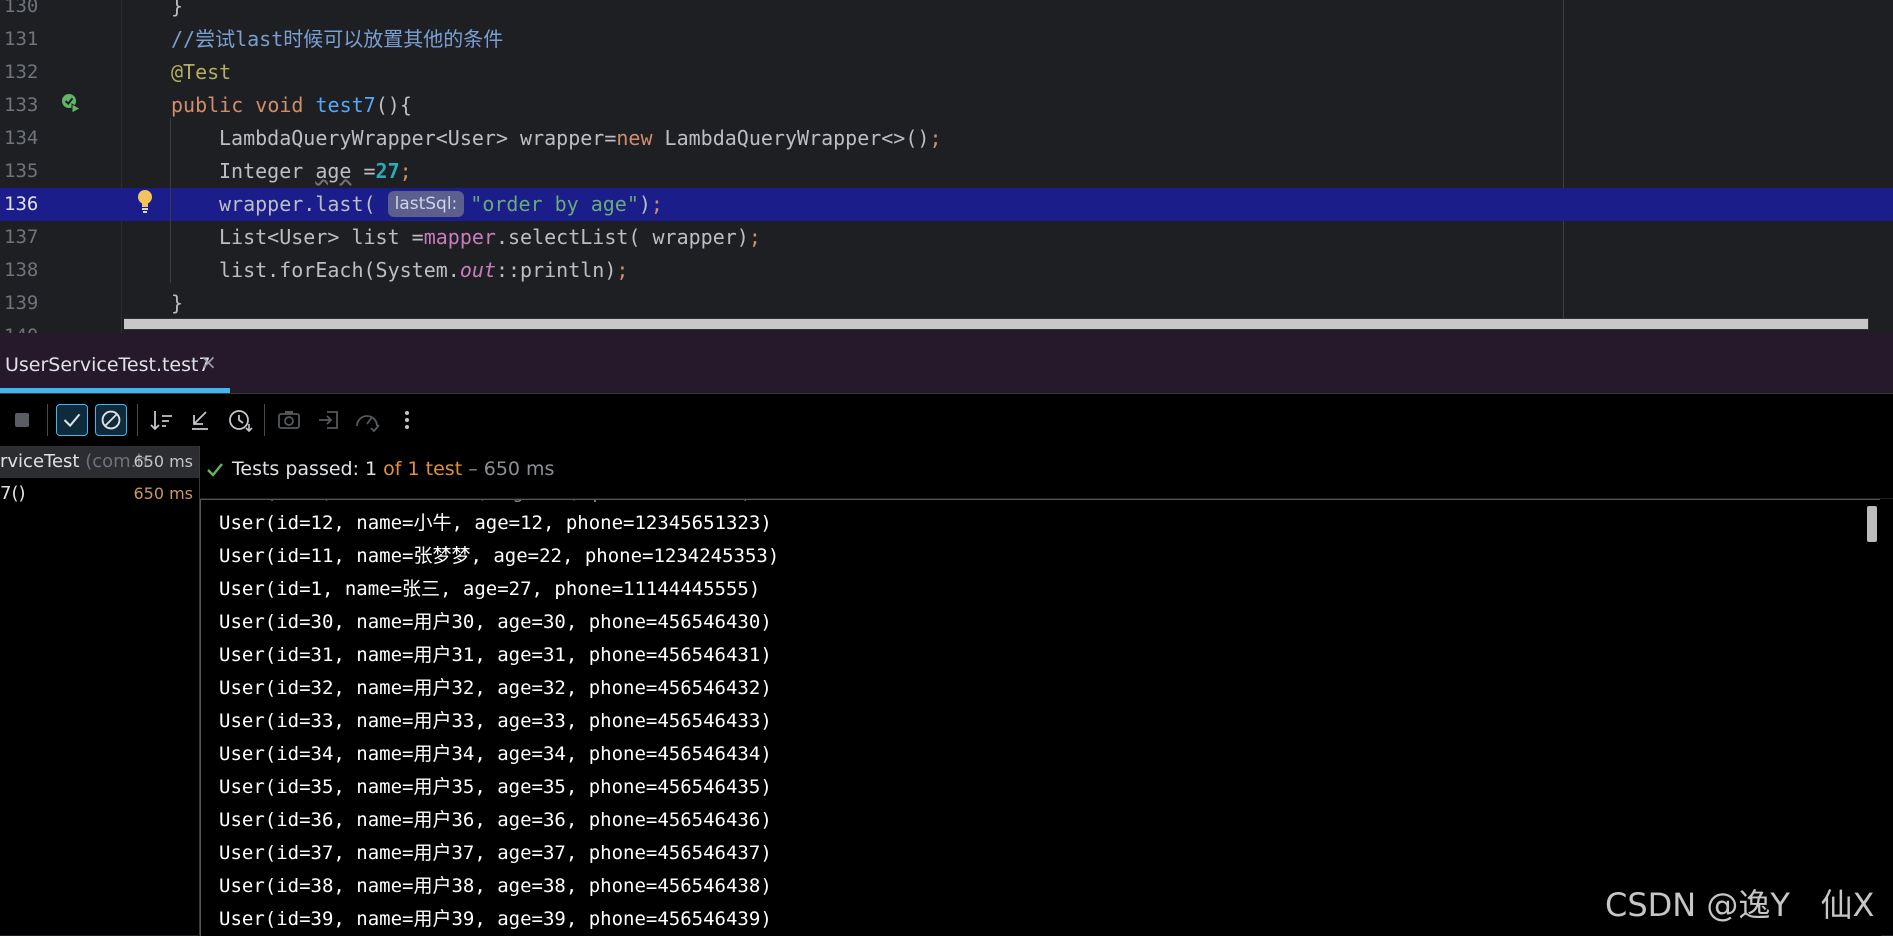 This screenshot has height=936, width=1893. Describe the element at coordinates (99, 462) in the screenshot. I see `tree-item-test-class: rviceTest (com.h 650 ms` at that location.